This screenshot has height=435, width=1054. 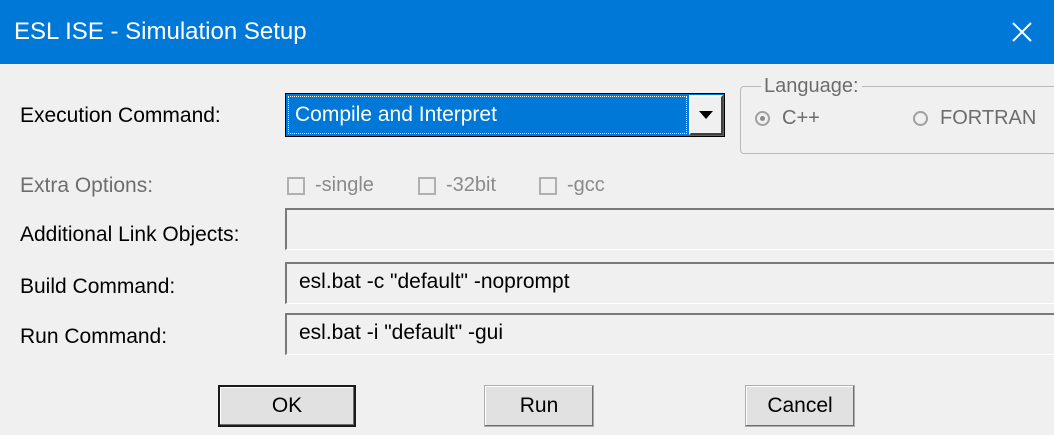 What do you see at coordinates (762, 118) in the screenshot?
I see `radio-selected-icon` at bounding box center [762, 118].